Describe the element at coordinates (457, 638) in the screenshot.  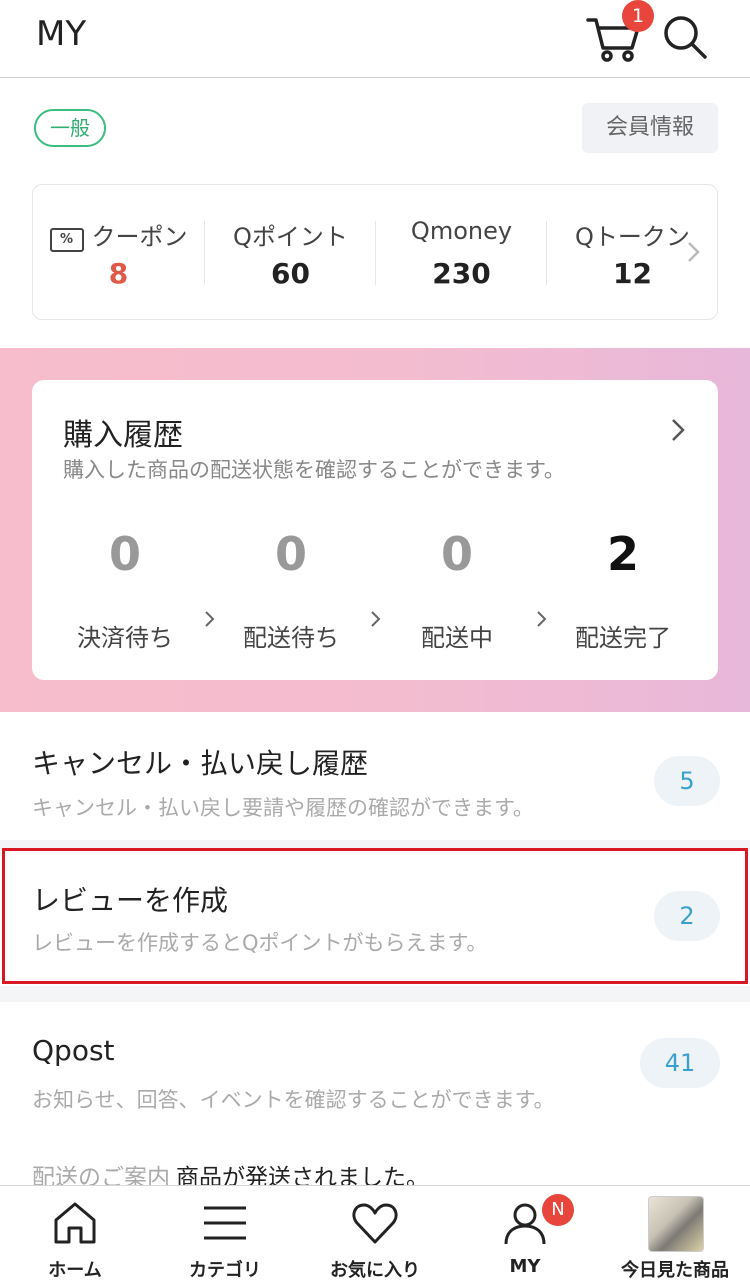
I see `status-label: 配送中` at that location.